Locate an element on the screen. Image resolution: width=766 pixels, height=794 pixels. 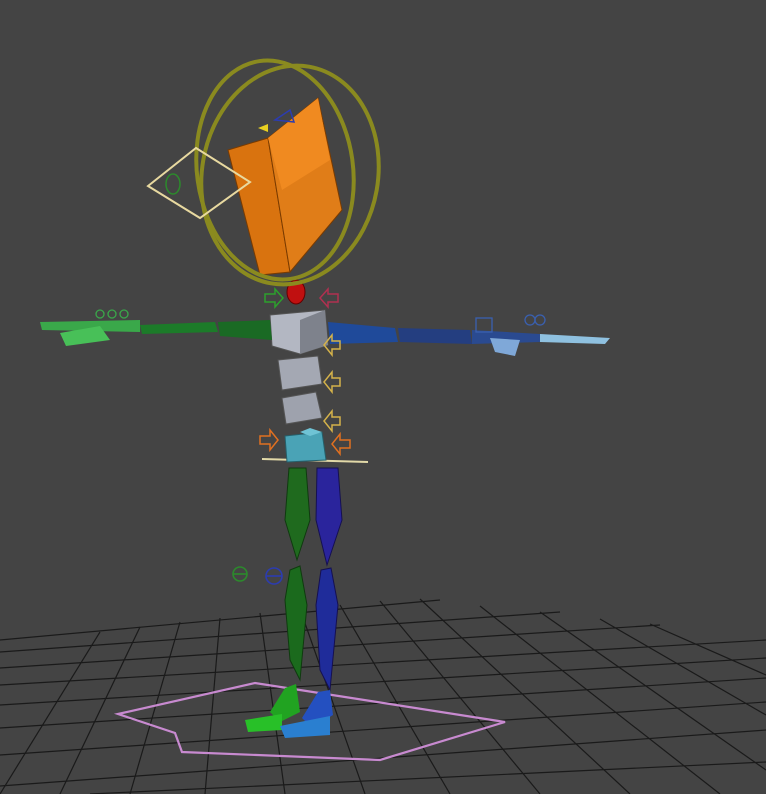
knee-helpers is located at coordinates (257, 575).